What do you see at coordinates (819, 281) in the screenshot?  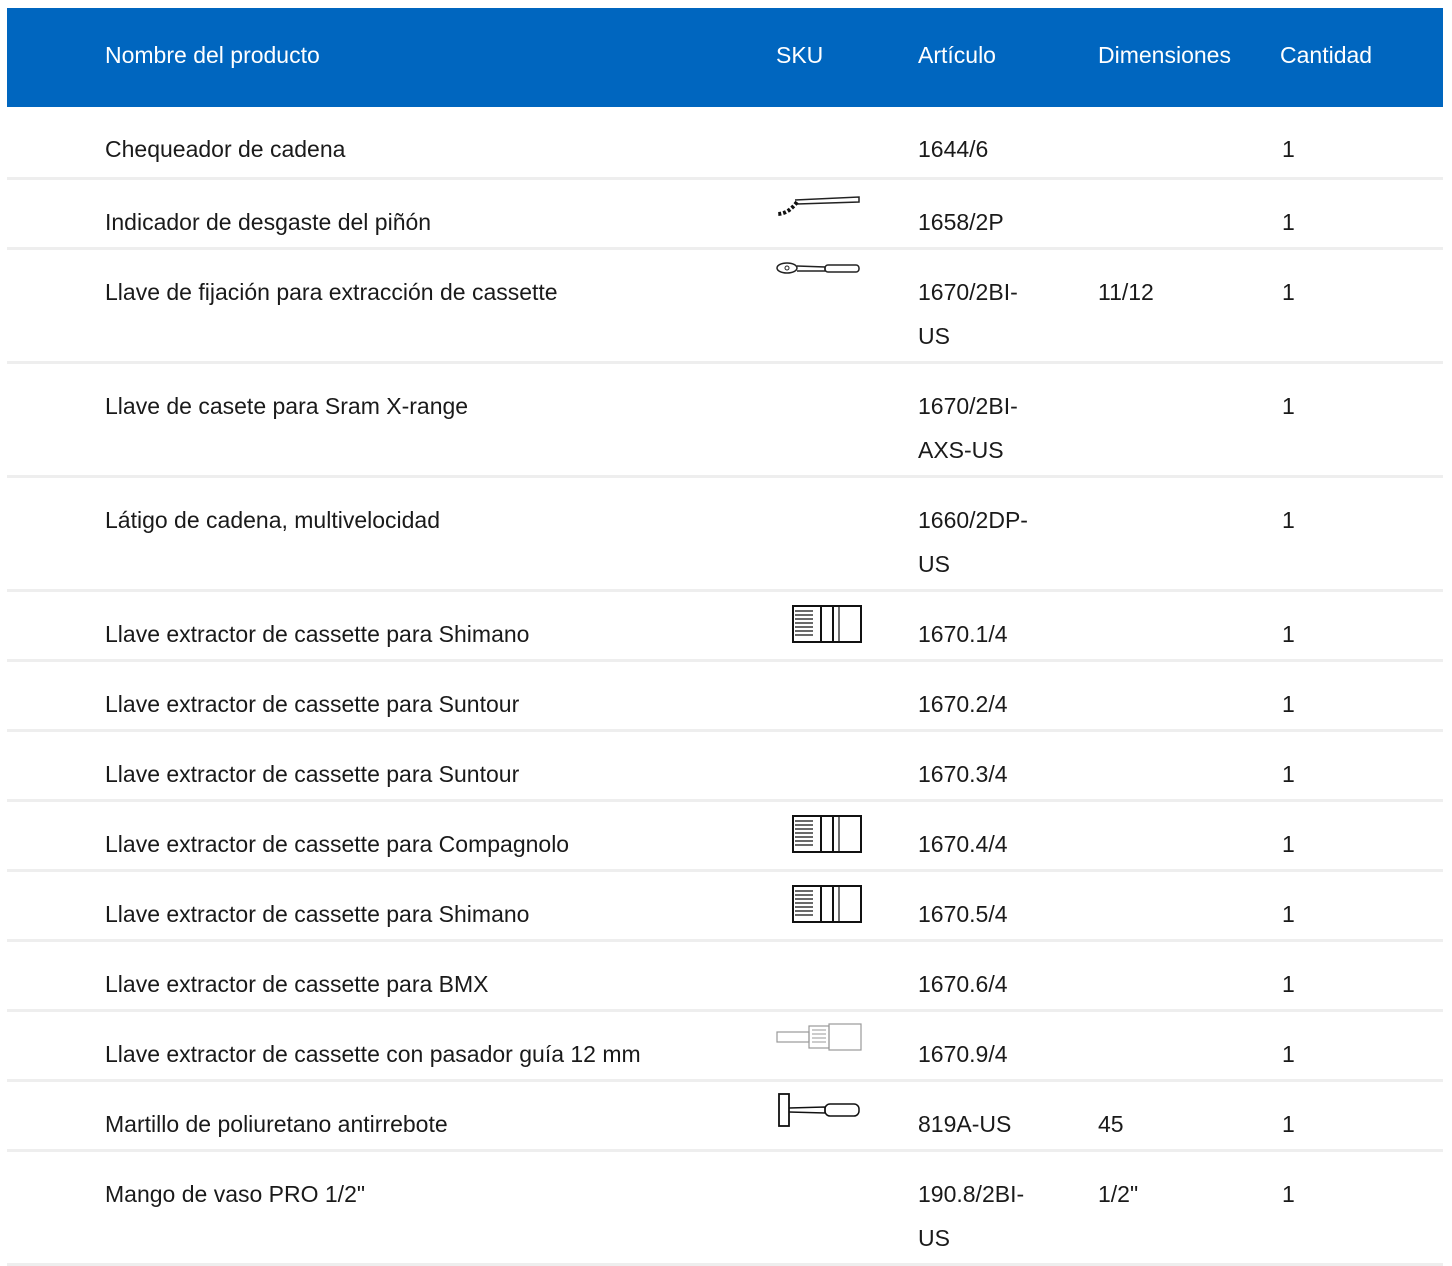 I see `wrench-icon` at bounding box center [819, 281].